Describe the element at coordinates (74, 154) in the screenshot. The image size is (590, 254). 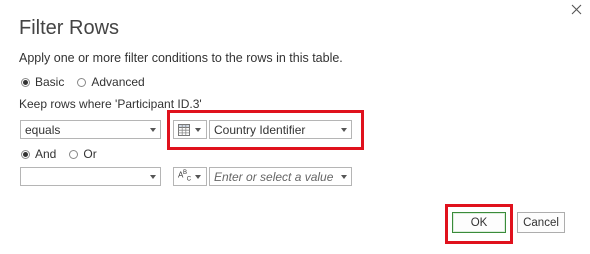
I see `or-radio` at that location.